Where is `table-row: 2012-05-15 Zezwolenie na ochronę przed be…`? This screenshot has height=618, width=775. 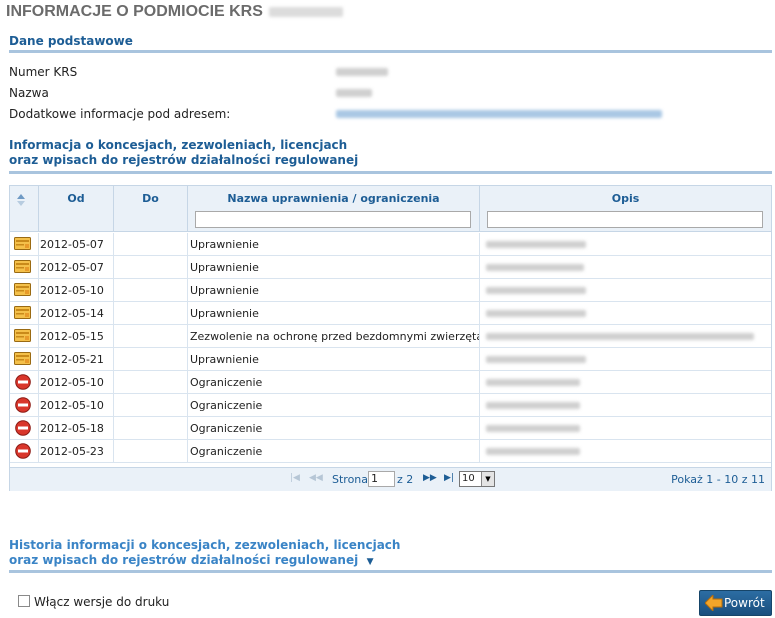 table-row: 2012-05-15 Zezwolenie na ochronę przed be… is located at coordinates (390, 336).